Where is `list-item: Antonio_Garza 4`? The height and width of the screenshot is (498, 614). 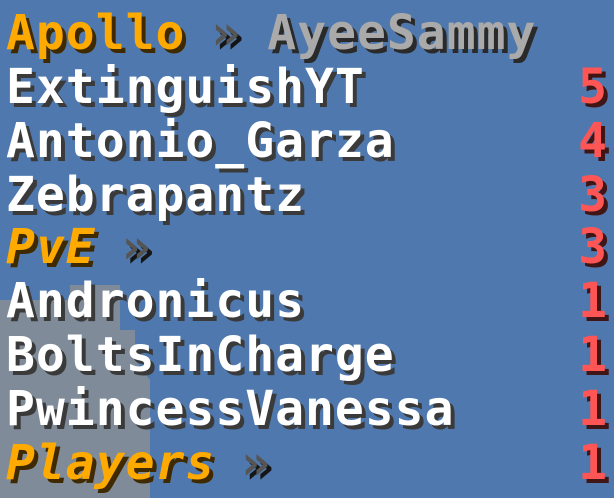 list-item: Antonio_Garza 4 is located at coordinates (307, 141).